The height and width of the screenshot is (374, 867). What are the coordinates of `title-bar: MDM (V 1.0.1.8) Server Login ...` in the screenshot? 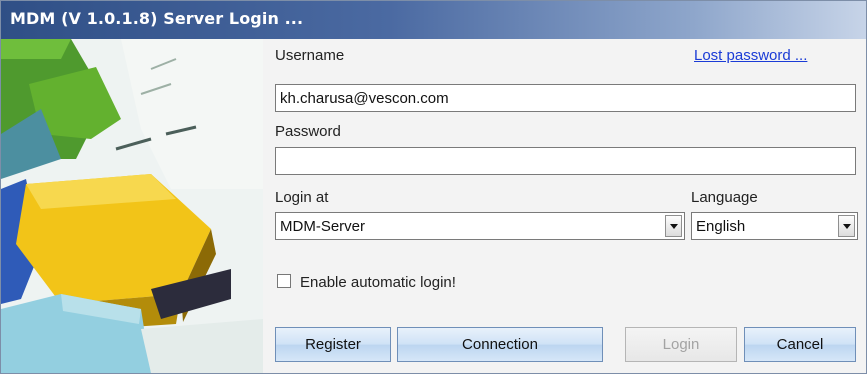 It's located at (433, 20).